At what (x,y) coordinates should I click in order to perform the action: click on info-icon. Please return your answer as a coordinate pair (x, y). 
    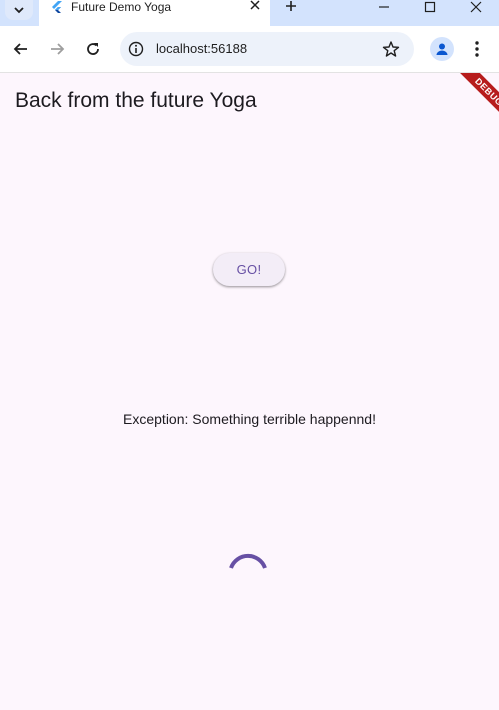
    Looking at the image, I should click on (136, 49).